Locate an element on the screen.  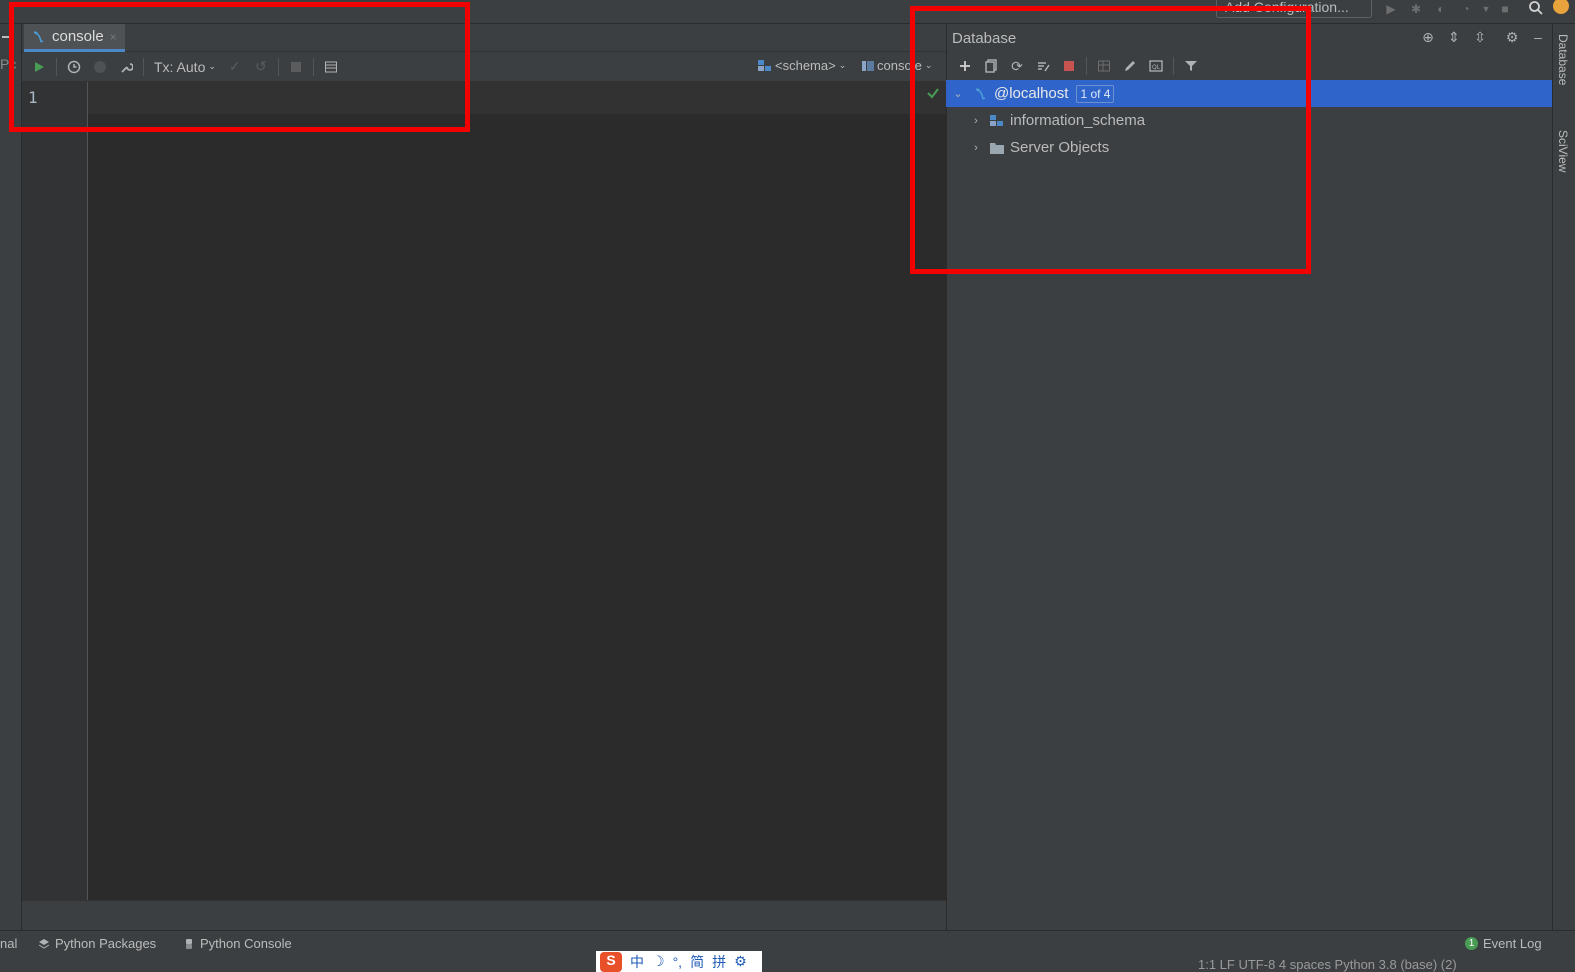
terminal-tab-label: nal is located at coordinates (9, 943).